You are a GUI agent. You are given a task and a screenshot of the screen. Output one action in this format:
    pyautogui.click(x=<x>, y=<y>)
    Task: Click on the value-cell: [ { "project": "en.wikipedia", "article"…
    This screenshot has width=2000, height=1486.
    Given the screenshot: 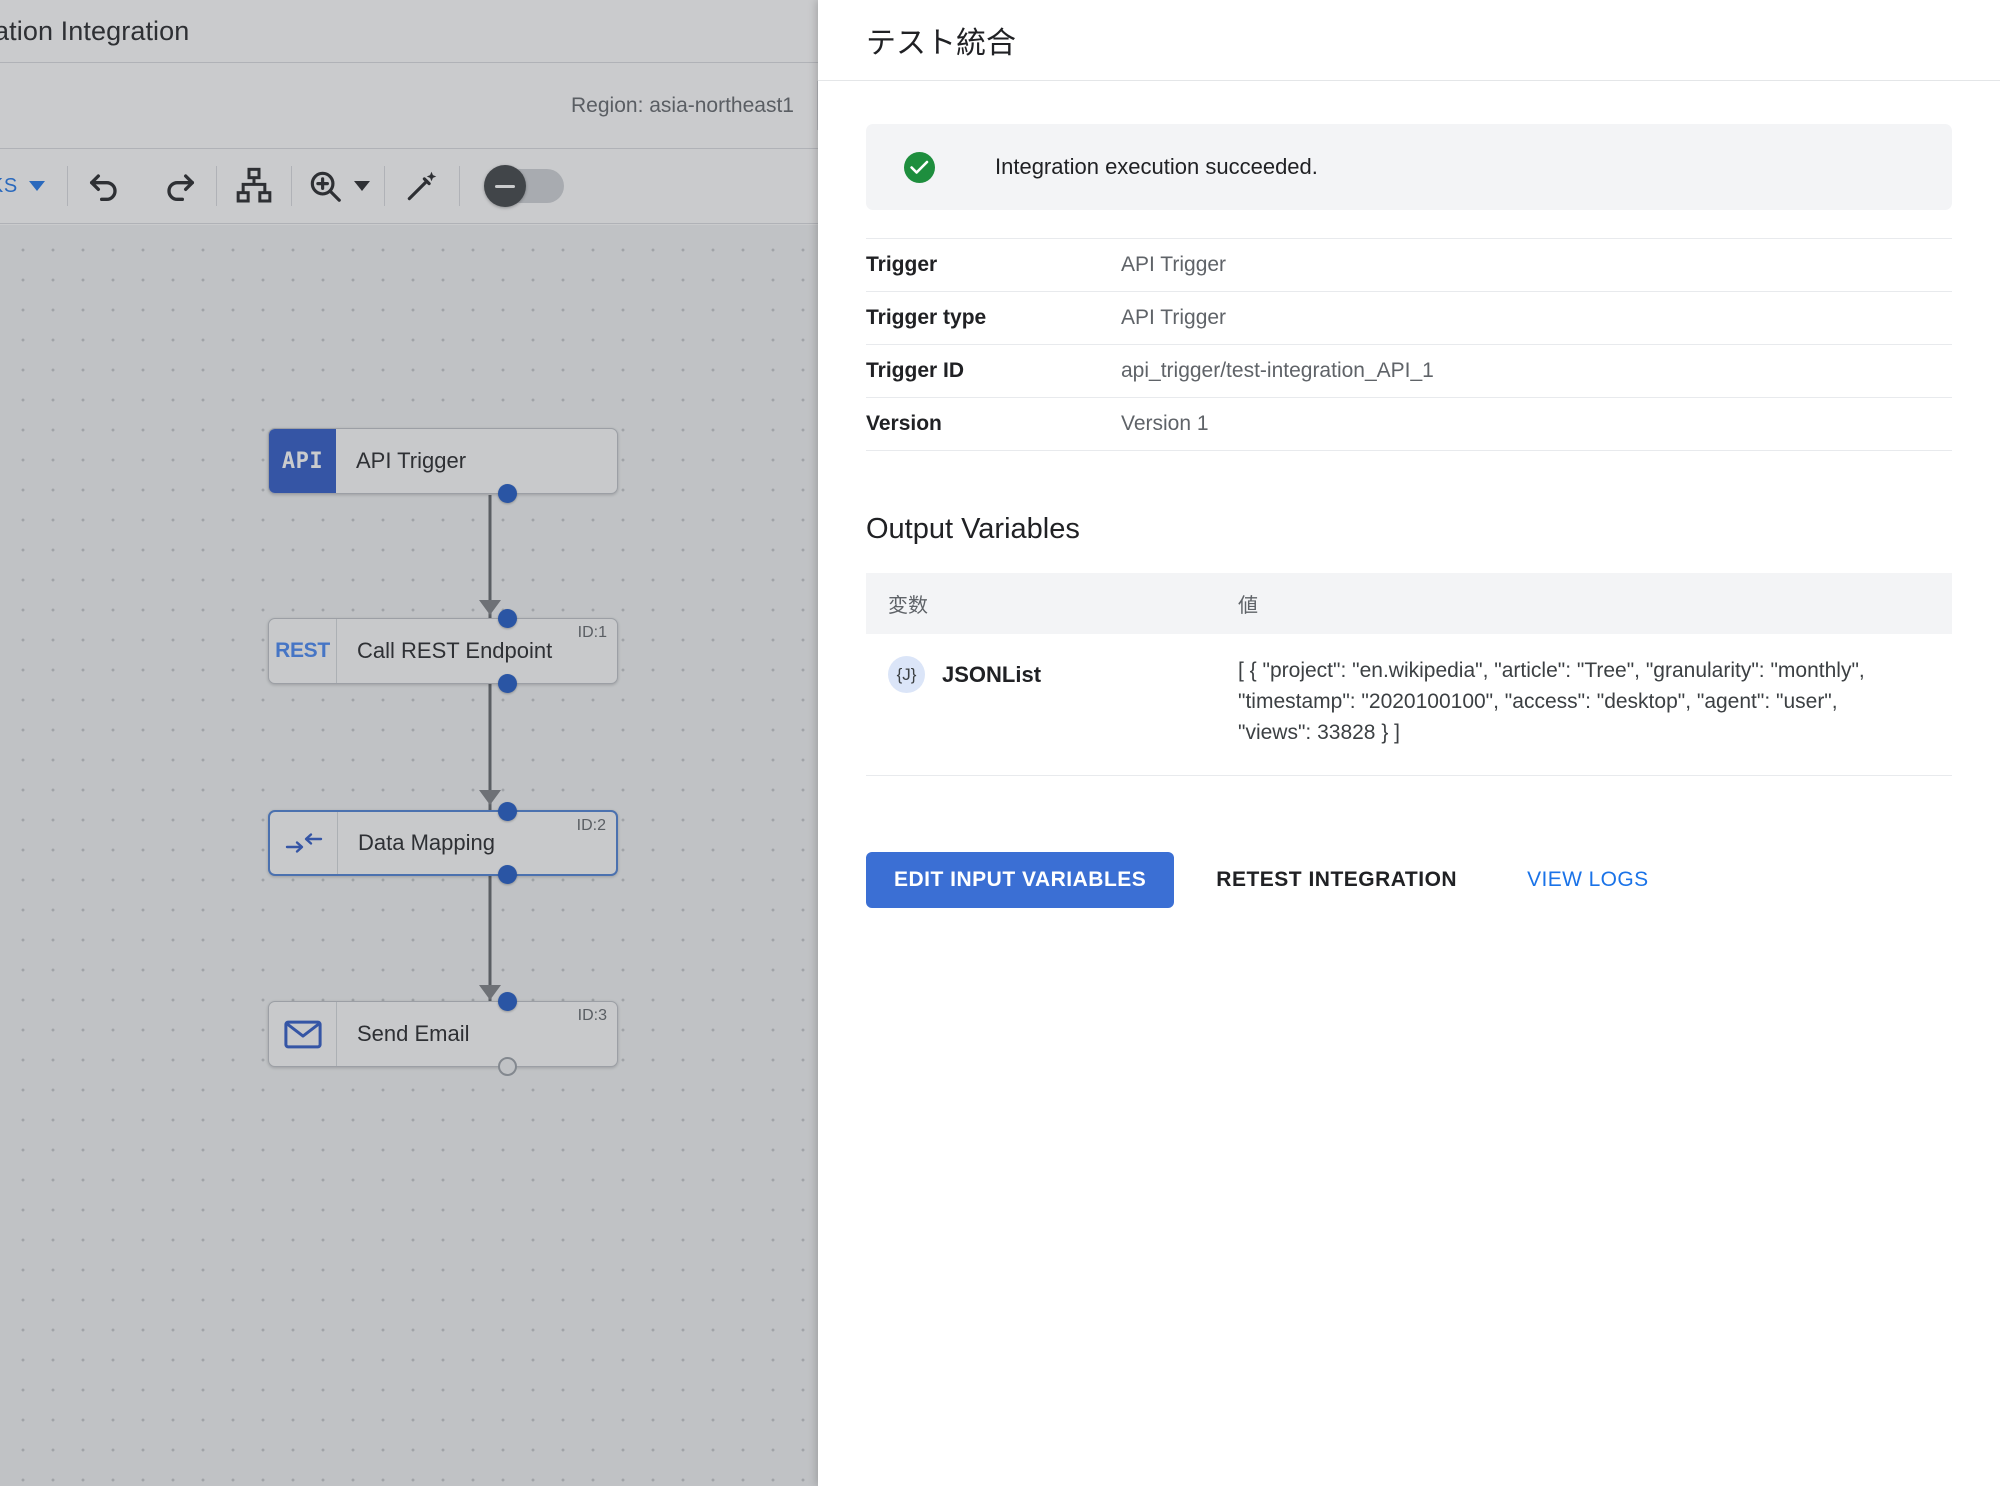 What is the action you would take?
    pyautogui.click(x=1595, y=705)
    